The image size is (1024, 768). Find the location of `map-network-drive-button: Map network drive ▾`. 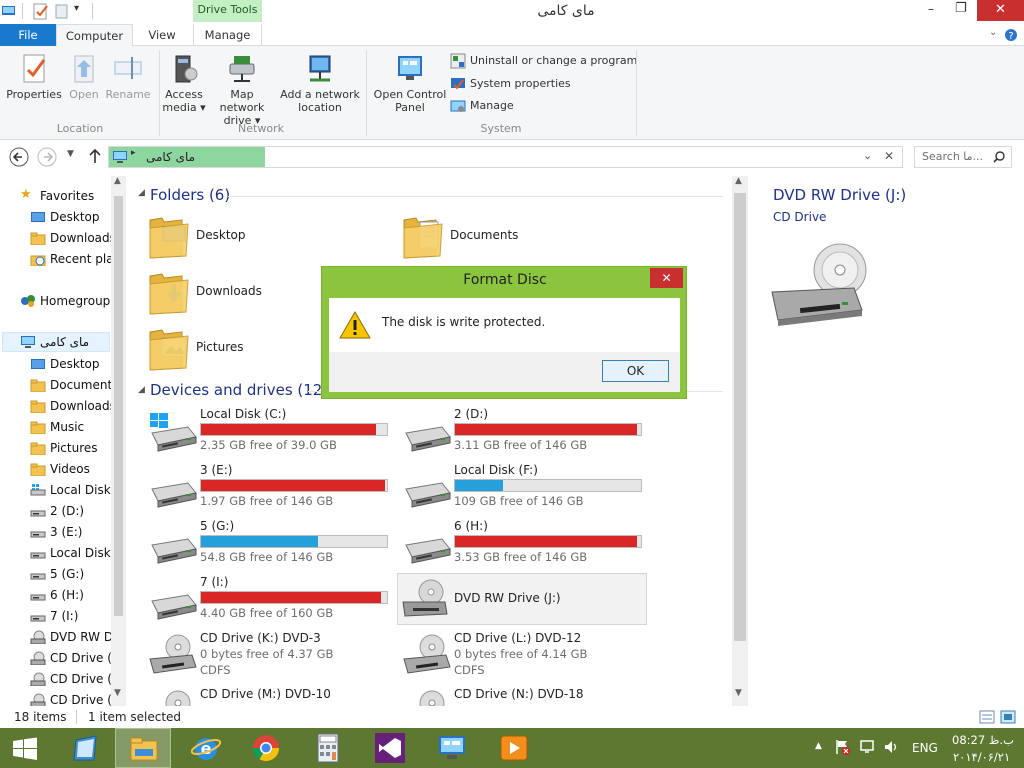

map-network-drive-button: Map network drive ▾ is located at coordinates (242, 89).